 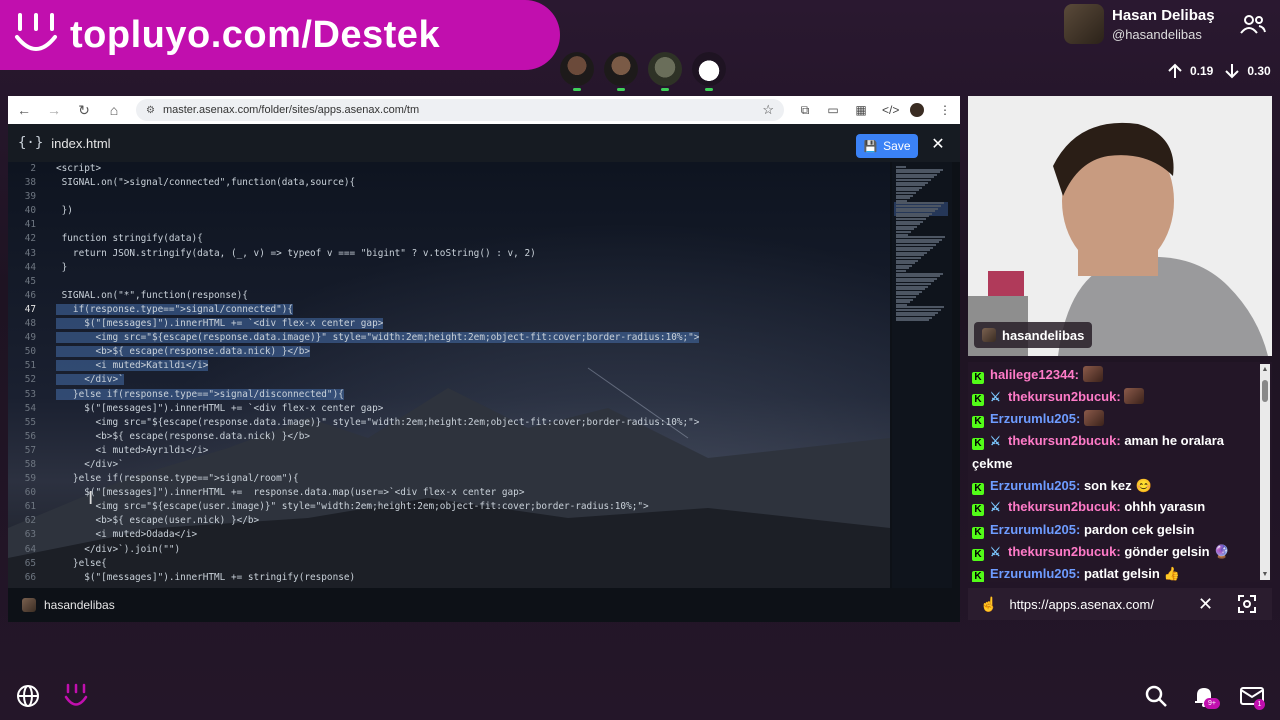 What do you see at coordinates (449, 197) in the screenshot?
I see `code-line: 39` at bounding box center [449, 197].